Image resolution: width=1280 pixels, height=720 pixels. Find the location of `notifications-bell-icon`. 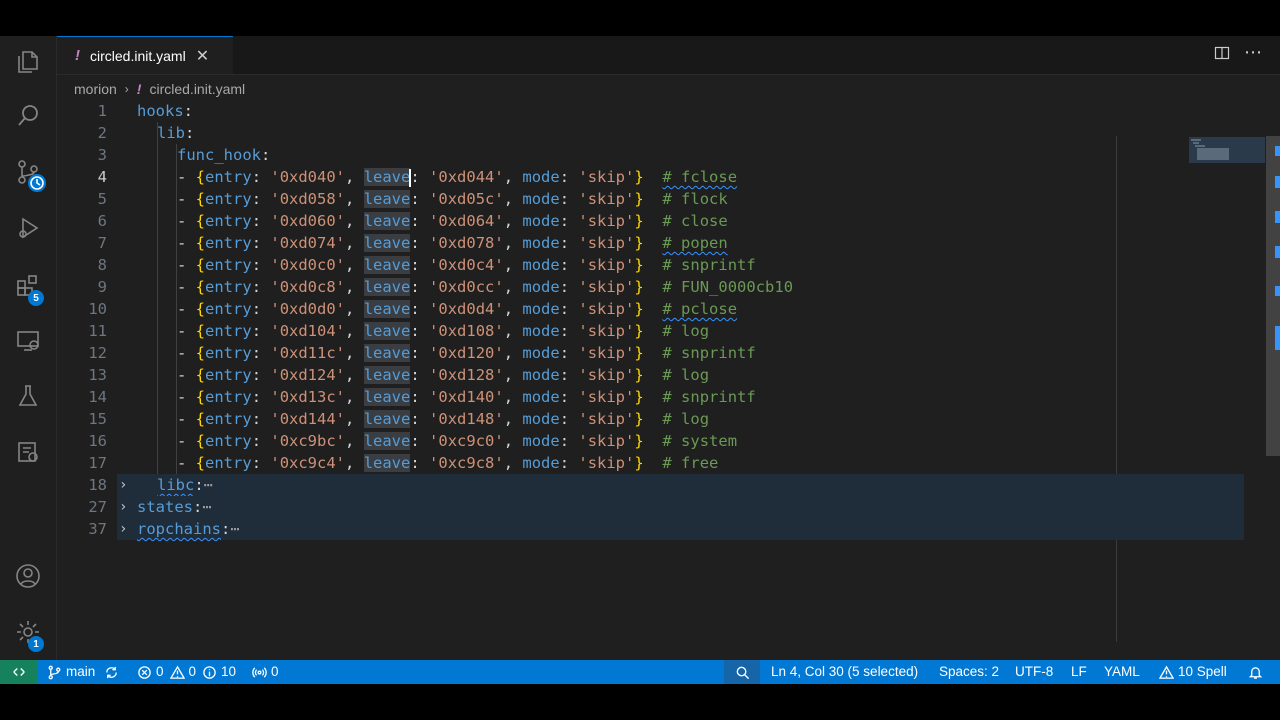

notifications-bell-icon is located at coordinates (1257, 672).